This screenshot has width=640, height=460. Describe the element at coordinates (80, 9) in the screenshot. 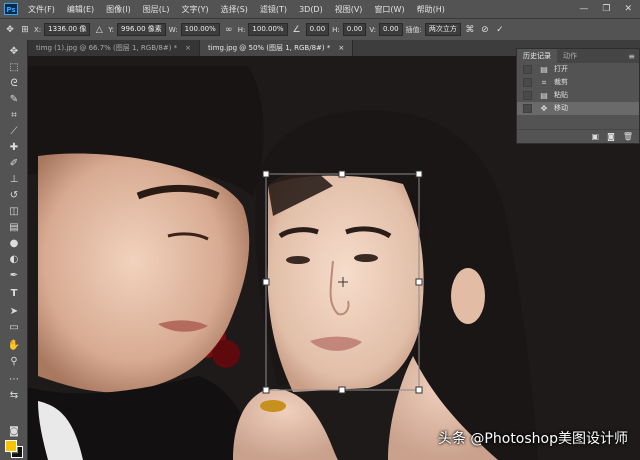

I see `menu-edit: 编辑(E)` at that location.